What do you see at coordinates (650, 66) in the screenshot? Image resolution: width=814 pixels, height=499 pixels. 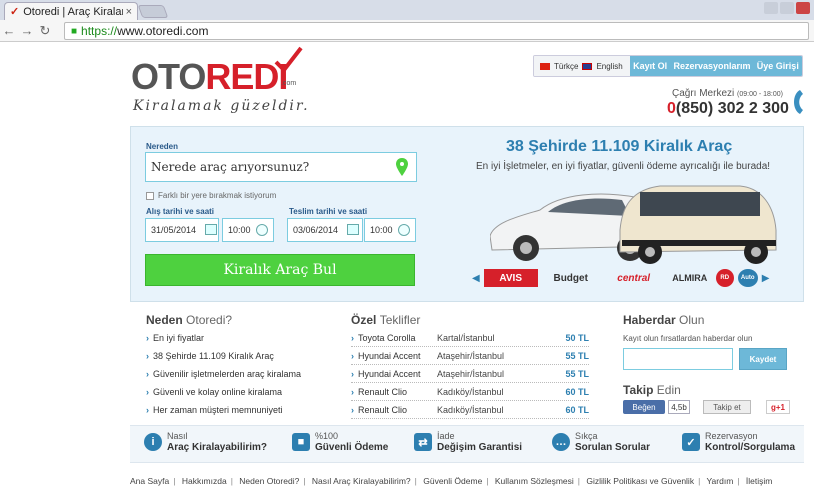 I see `register-link: Kayıt Ol` at bounding box center [650, 66].